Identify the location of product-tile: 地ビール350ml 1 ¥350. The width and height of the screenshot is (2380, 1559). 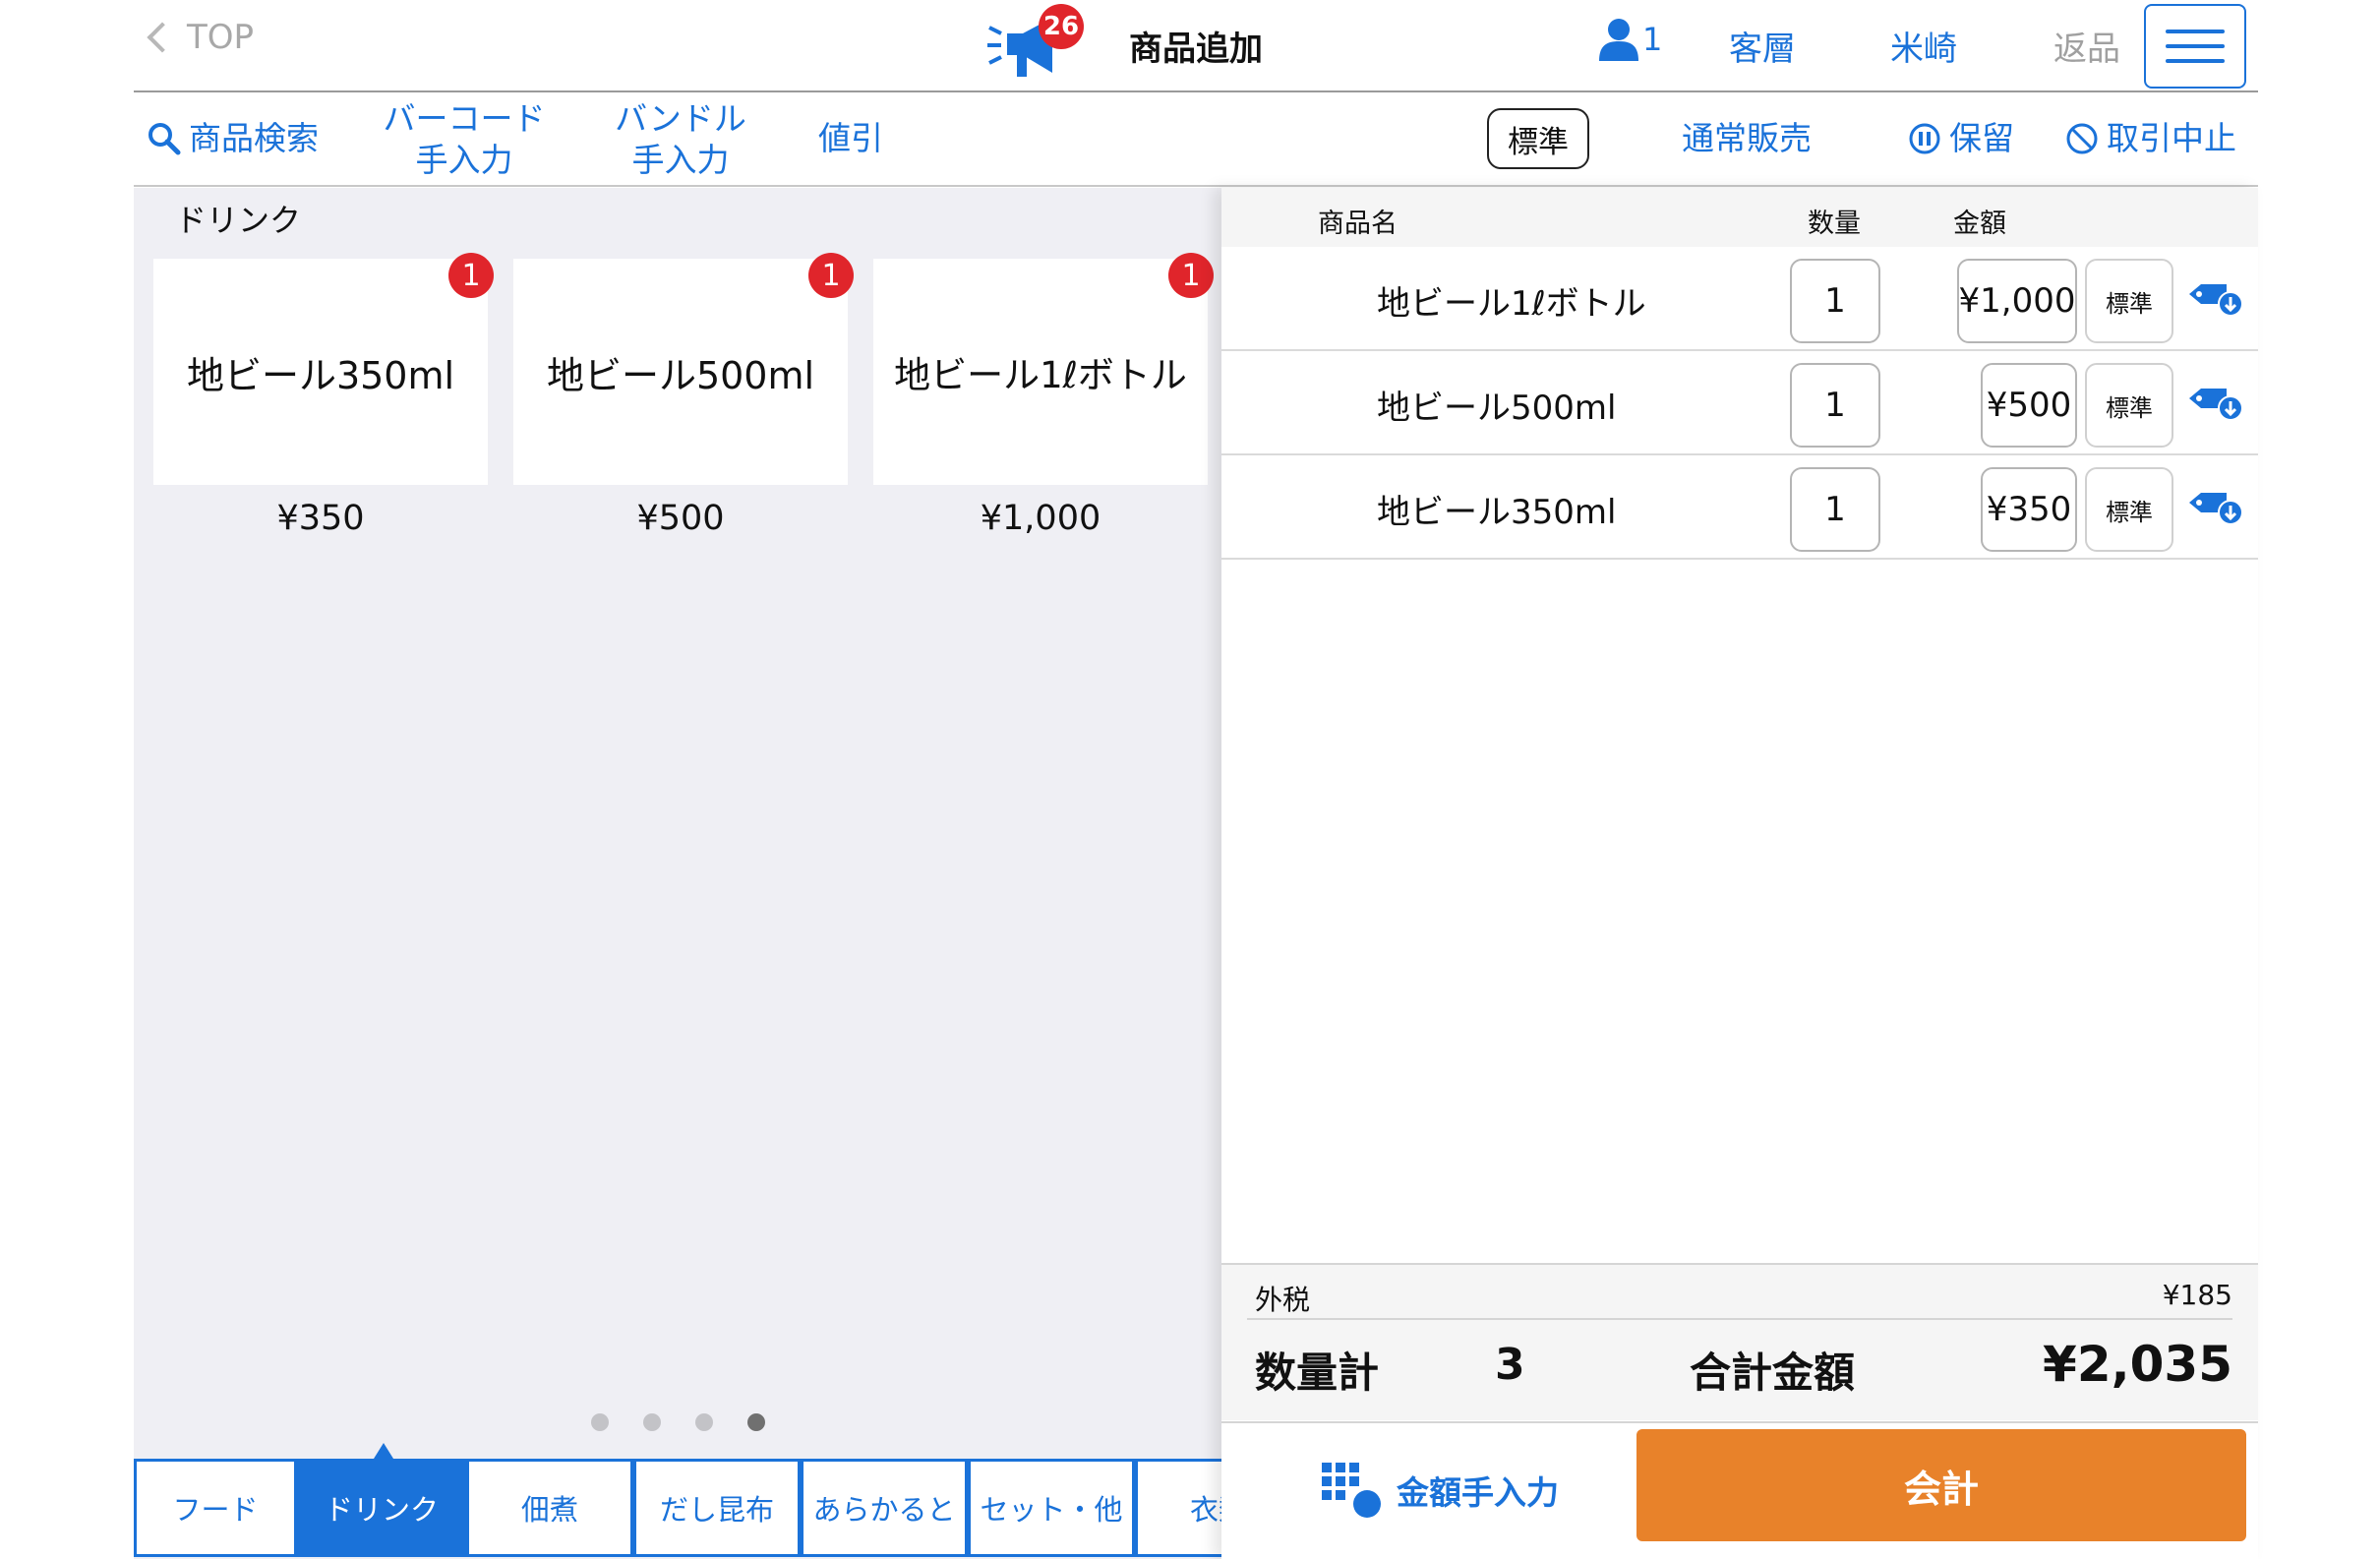
(323, 395).